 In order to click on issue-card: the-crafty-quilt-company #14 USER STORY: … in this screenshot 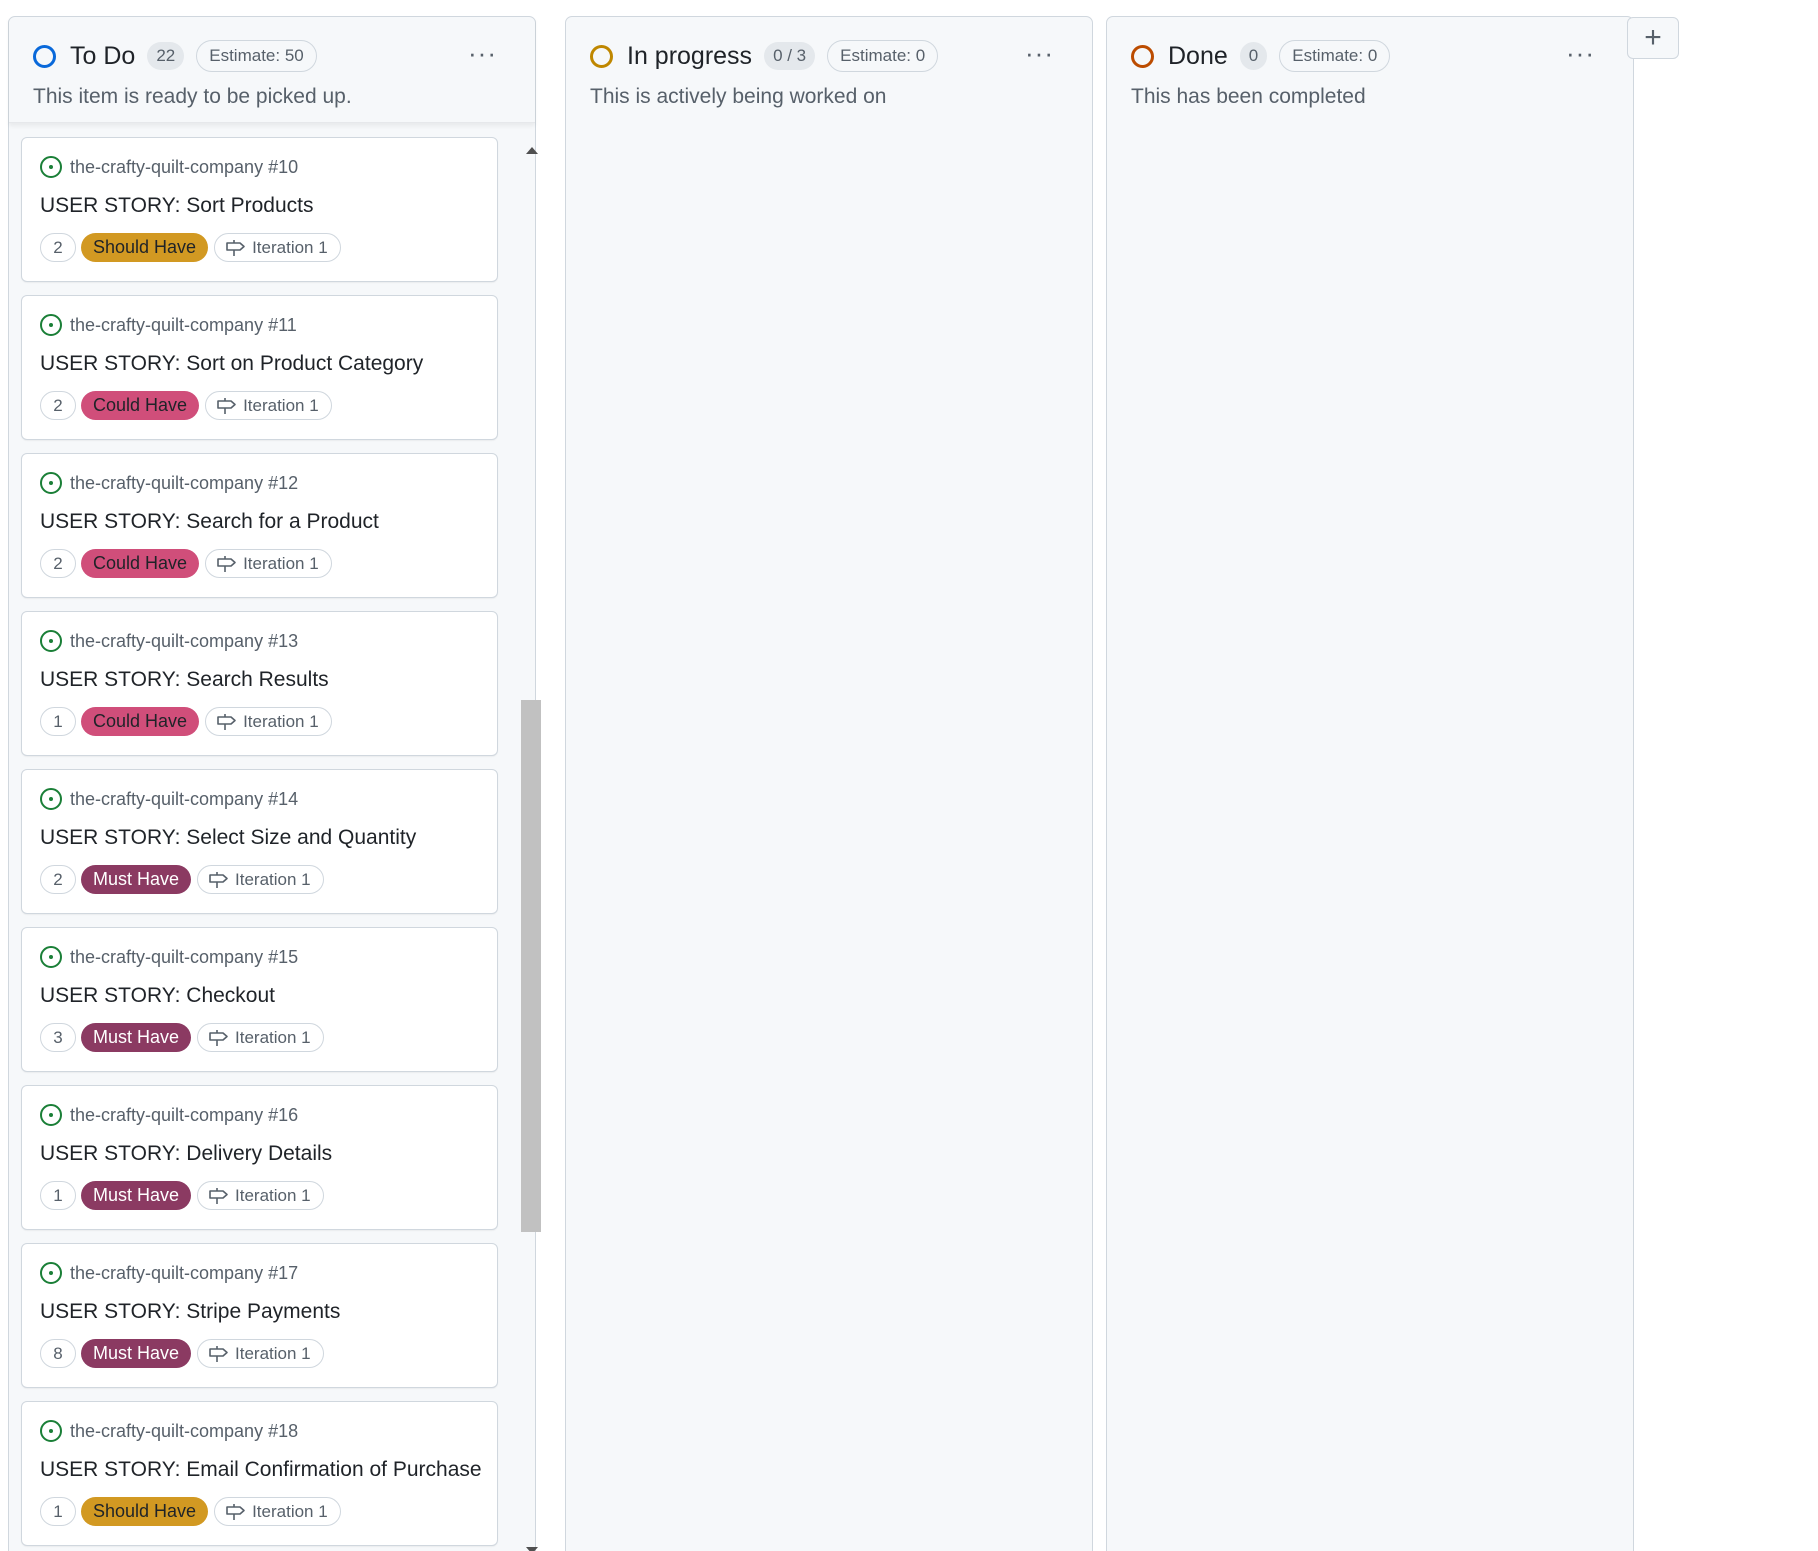, I will do `click(259, 841)`.